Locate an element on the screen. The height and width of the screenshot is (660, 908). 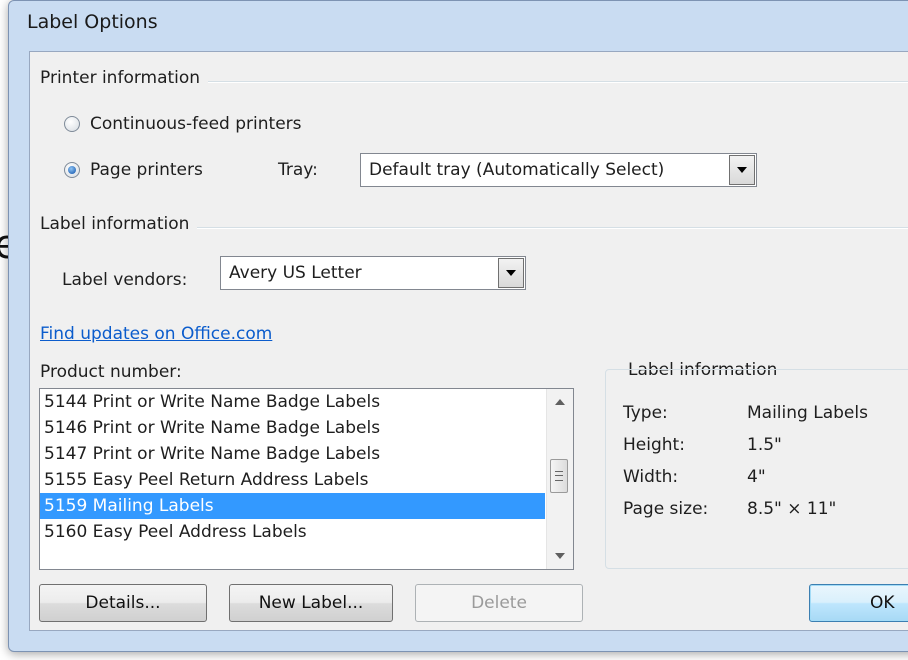
tray-select: Default tray (Automatically Select) is located at coordinates (558, 170).